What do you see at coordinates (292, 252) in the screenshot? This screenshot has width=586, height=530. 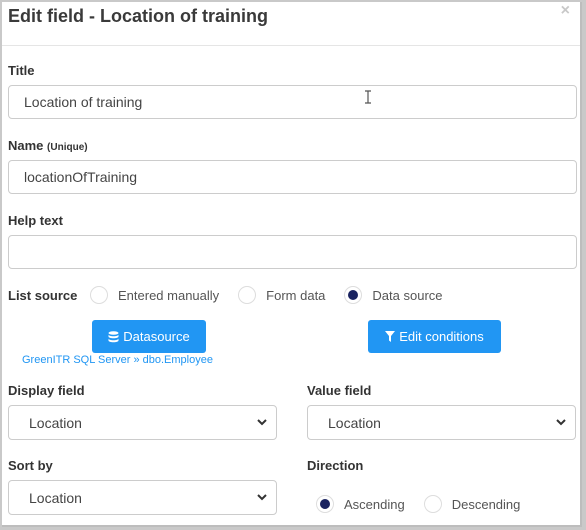 I see `help-text-input` at bounding box center [292, 252].